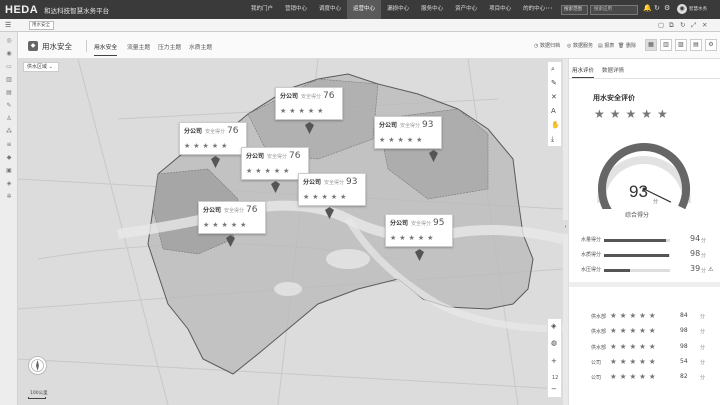 This screenshot has height=405, width=720. I want to click on region-select: 供水区域 ⌄, so click(41, 67).